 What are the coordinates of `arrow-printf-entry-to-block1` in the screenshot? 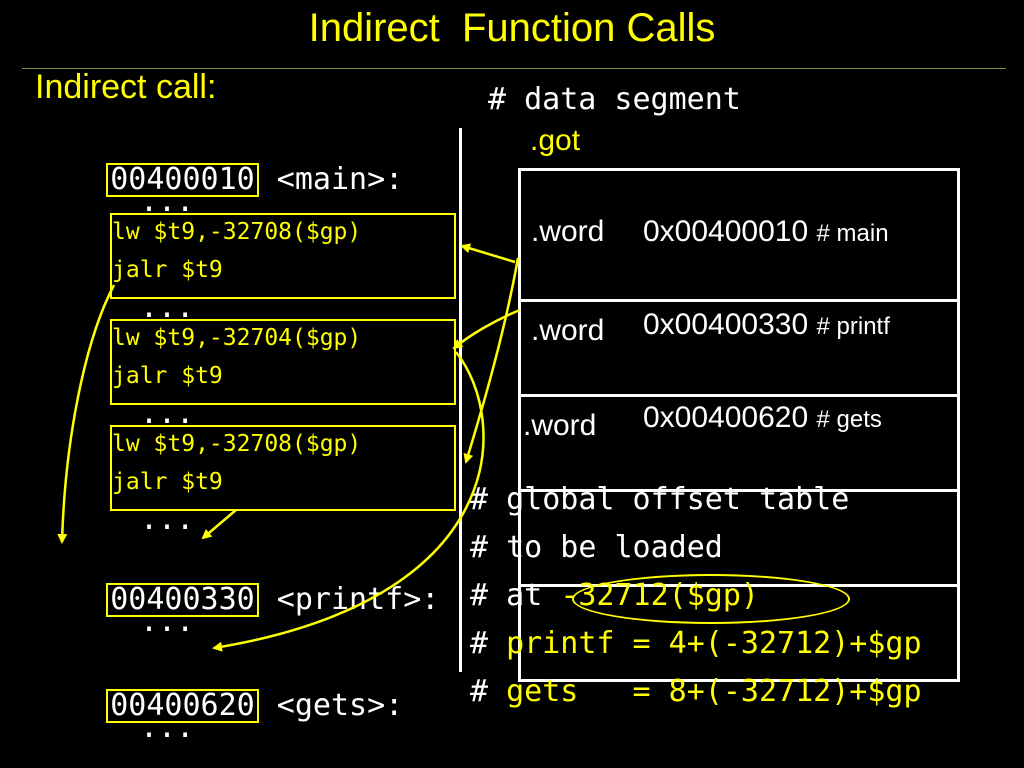 It's located at (488, 253).